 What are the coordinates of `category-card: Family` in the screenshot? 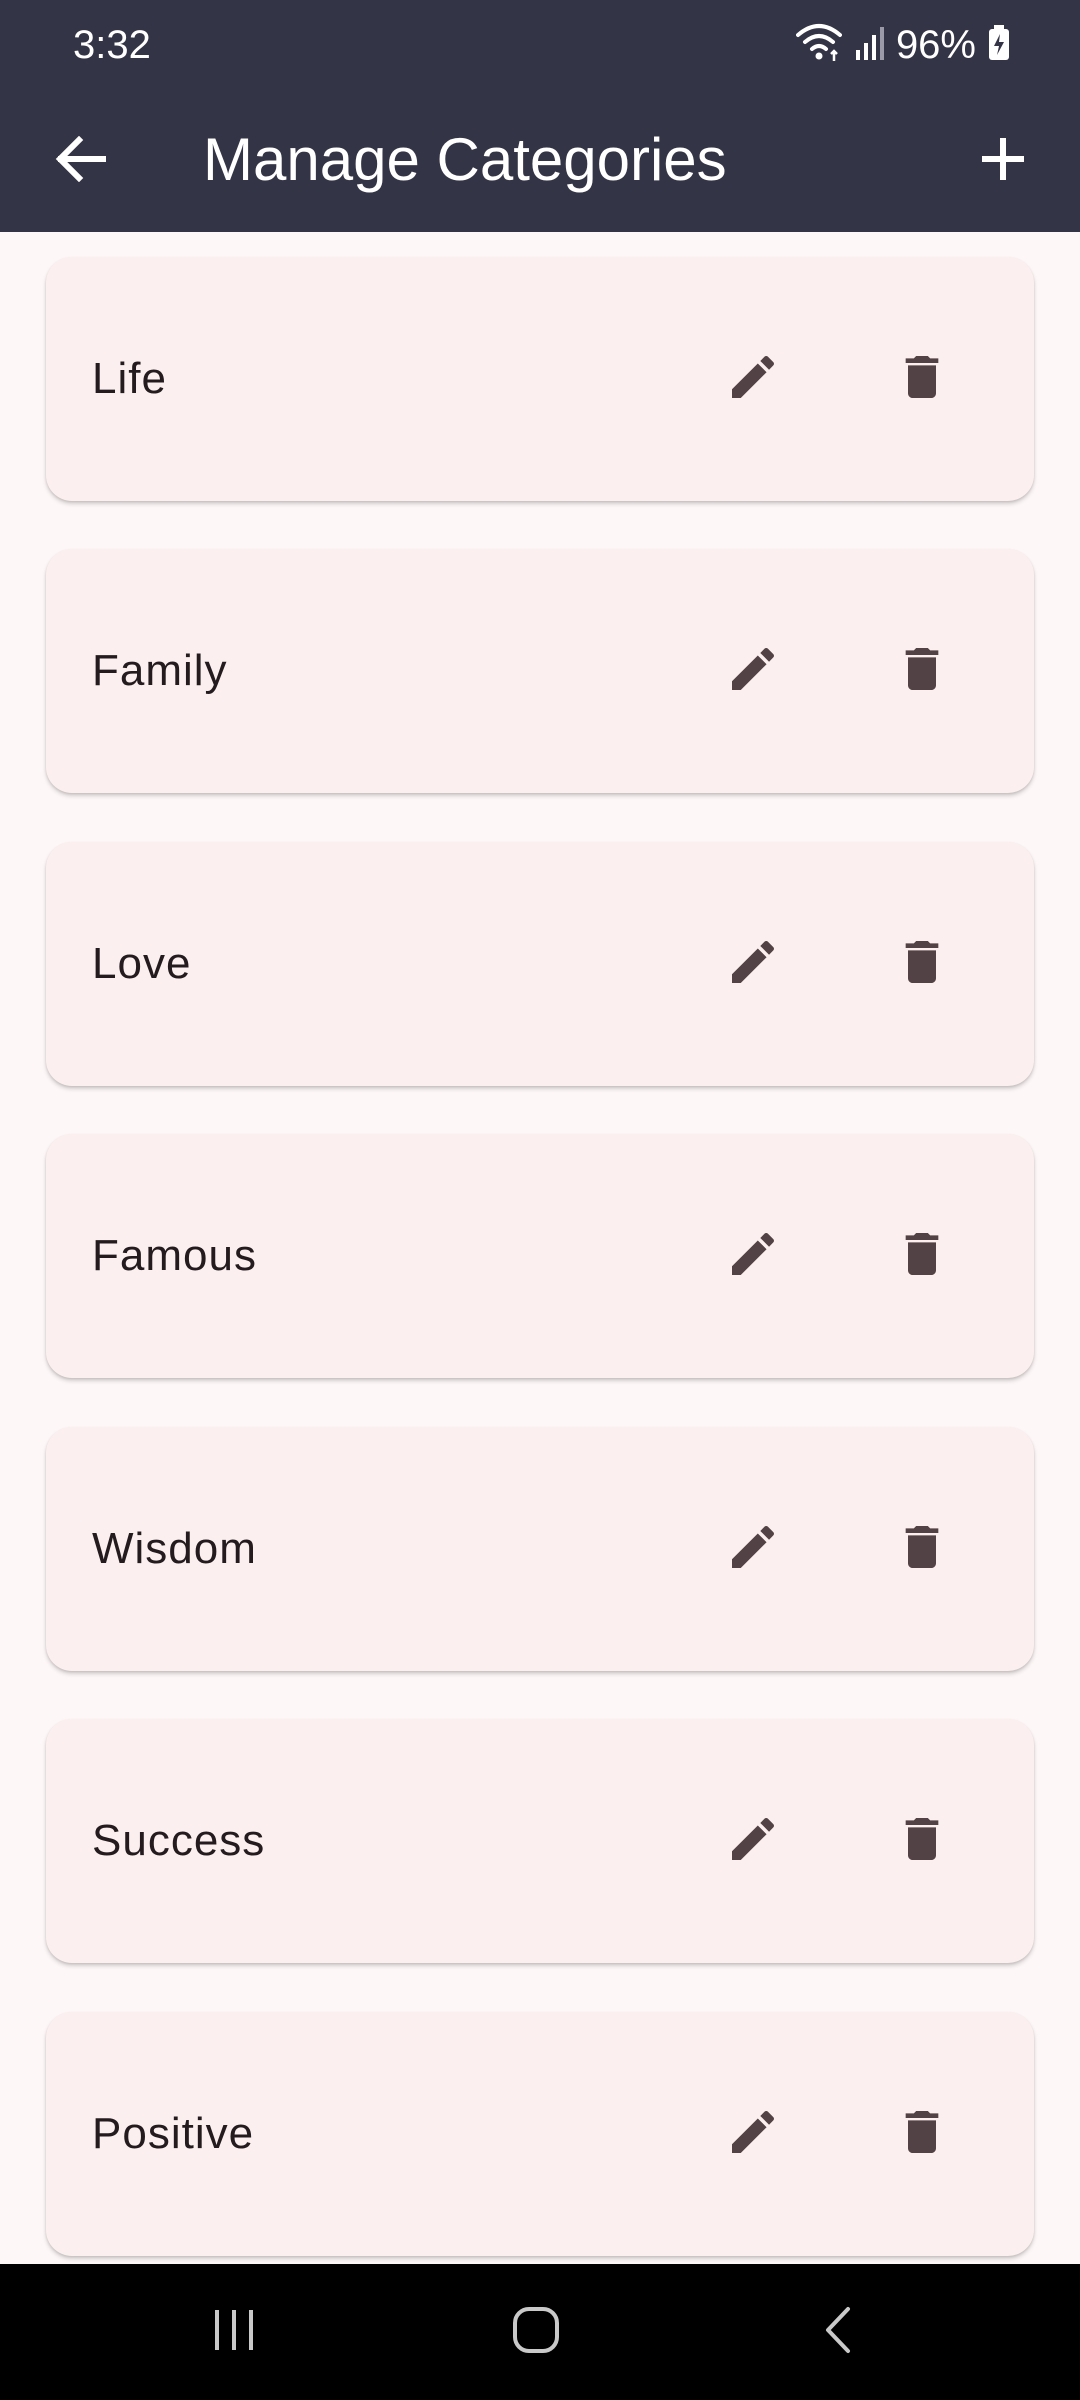 It's located at (540, 671).